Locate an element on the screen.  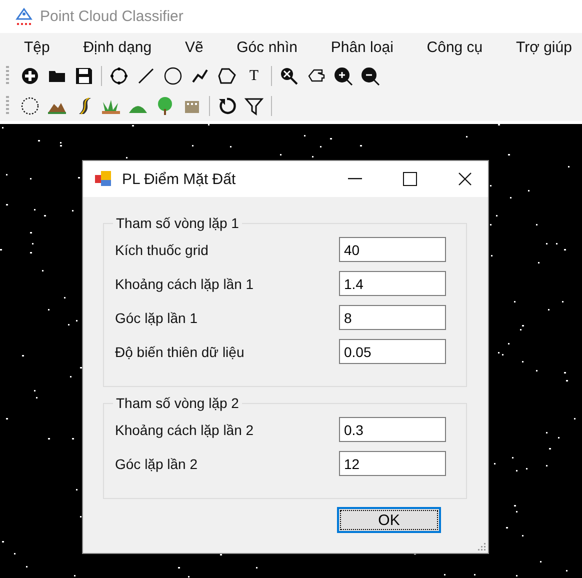
zoom-in-icon is located at coordinates (343, 76).